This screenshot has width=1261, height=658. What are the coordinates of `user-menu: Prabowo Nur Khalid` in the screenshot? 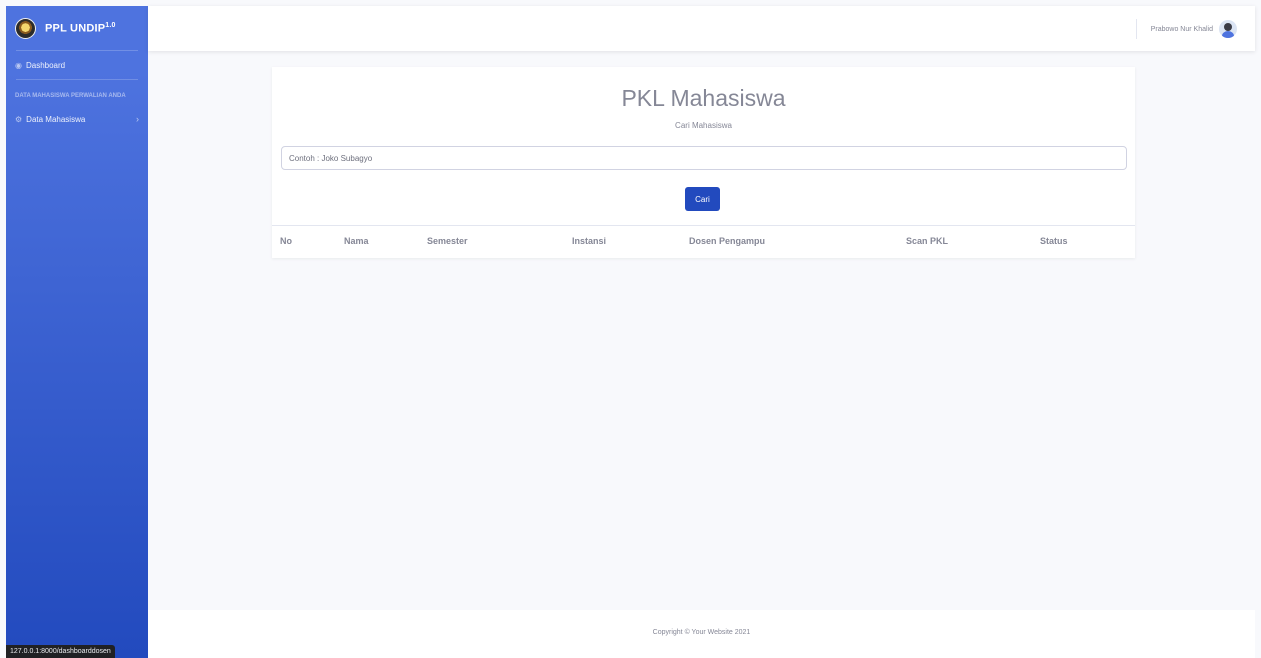 It's located at (1186, 29).